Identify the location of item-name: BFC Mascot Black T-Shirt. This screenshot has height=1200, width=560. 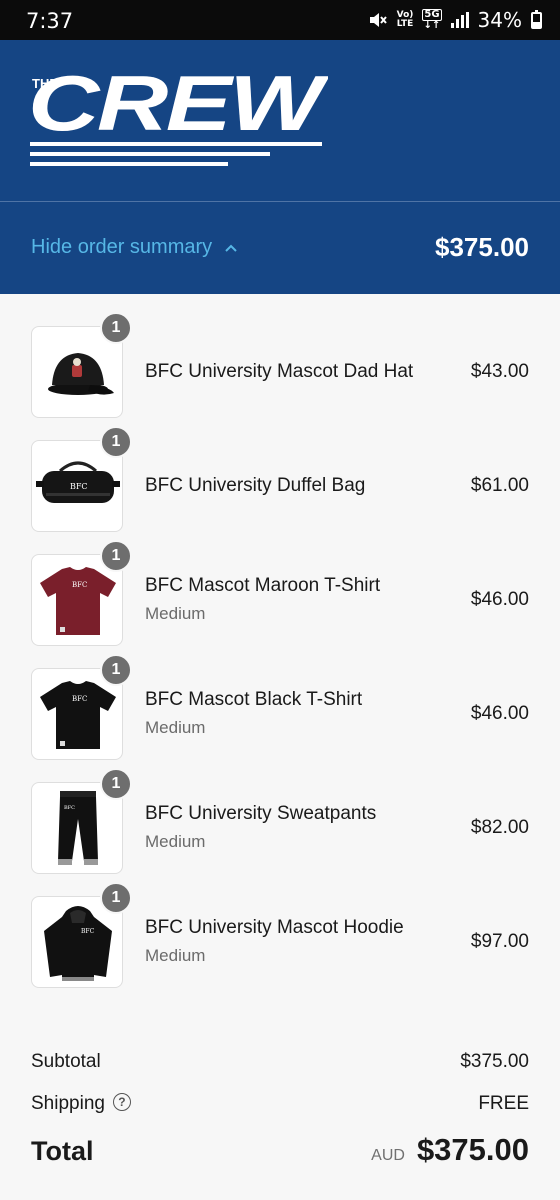
(254, 699).